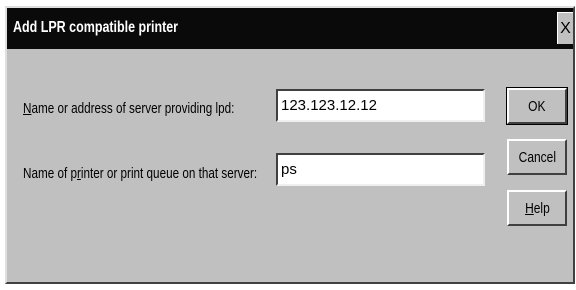 The width and height of the screenshot is (576, 290). I want to click on cancel-button-label: Cancel, so click(537, 157).